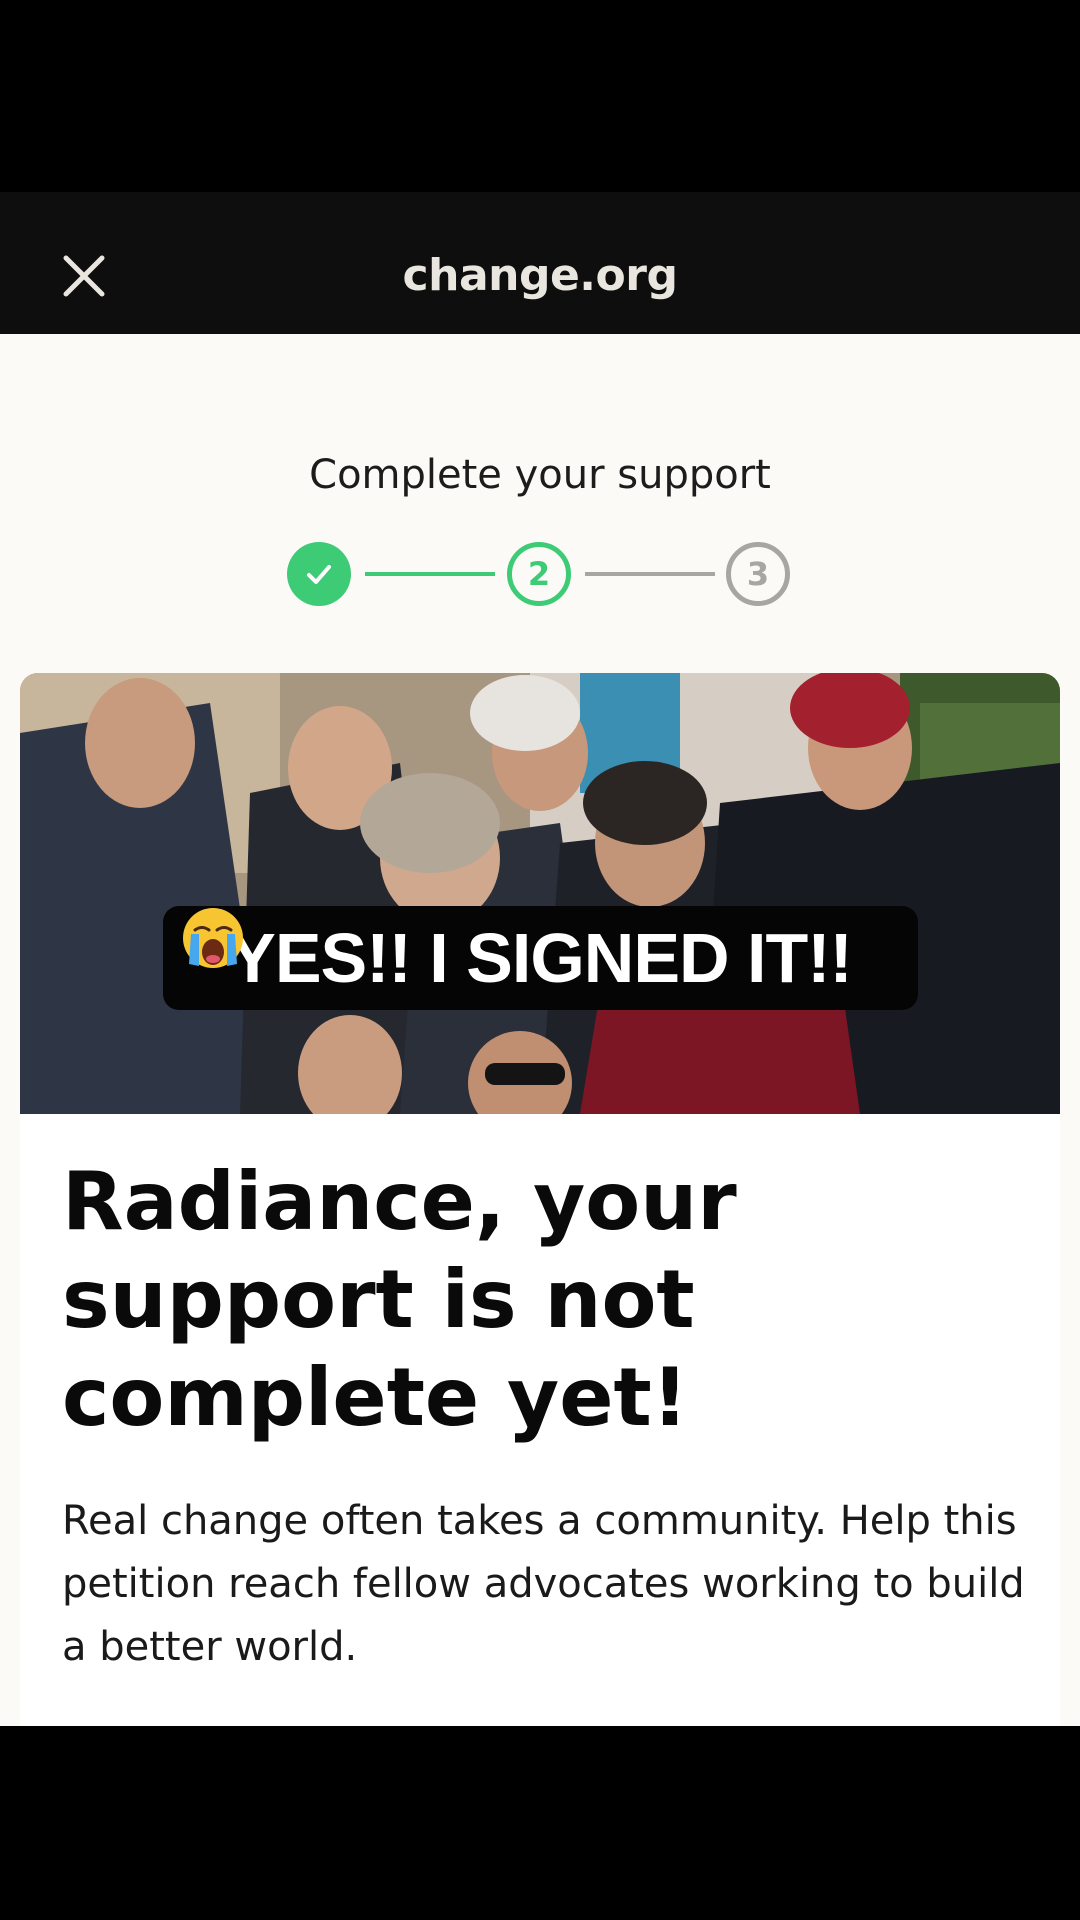 The width and height of the screenshot is (1080, 1920). I want to click on status-bar, so click(540, 96).